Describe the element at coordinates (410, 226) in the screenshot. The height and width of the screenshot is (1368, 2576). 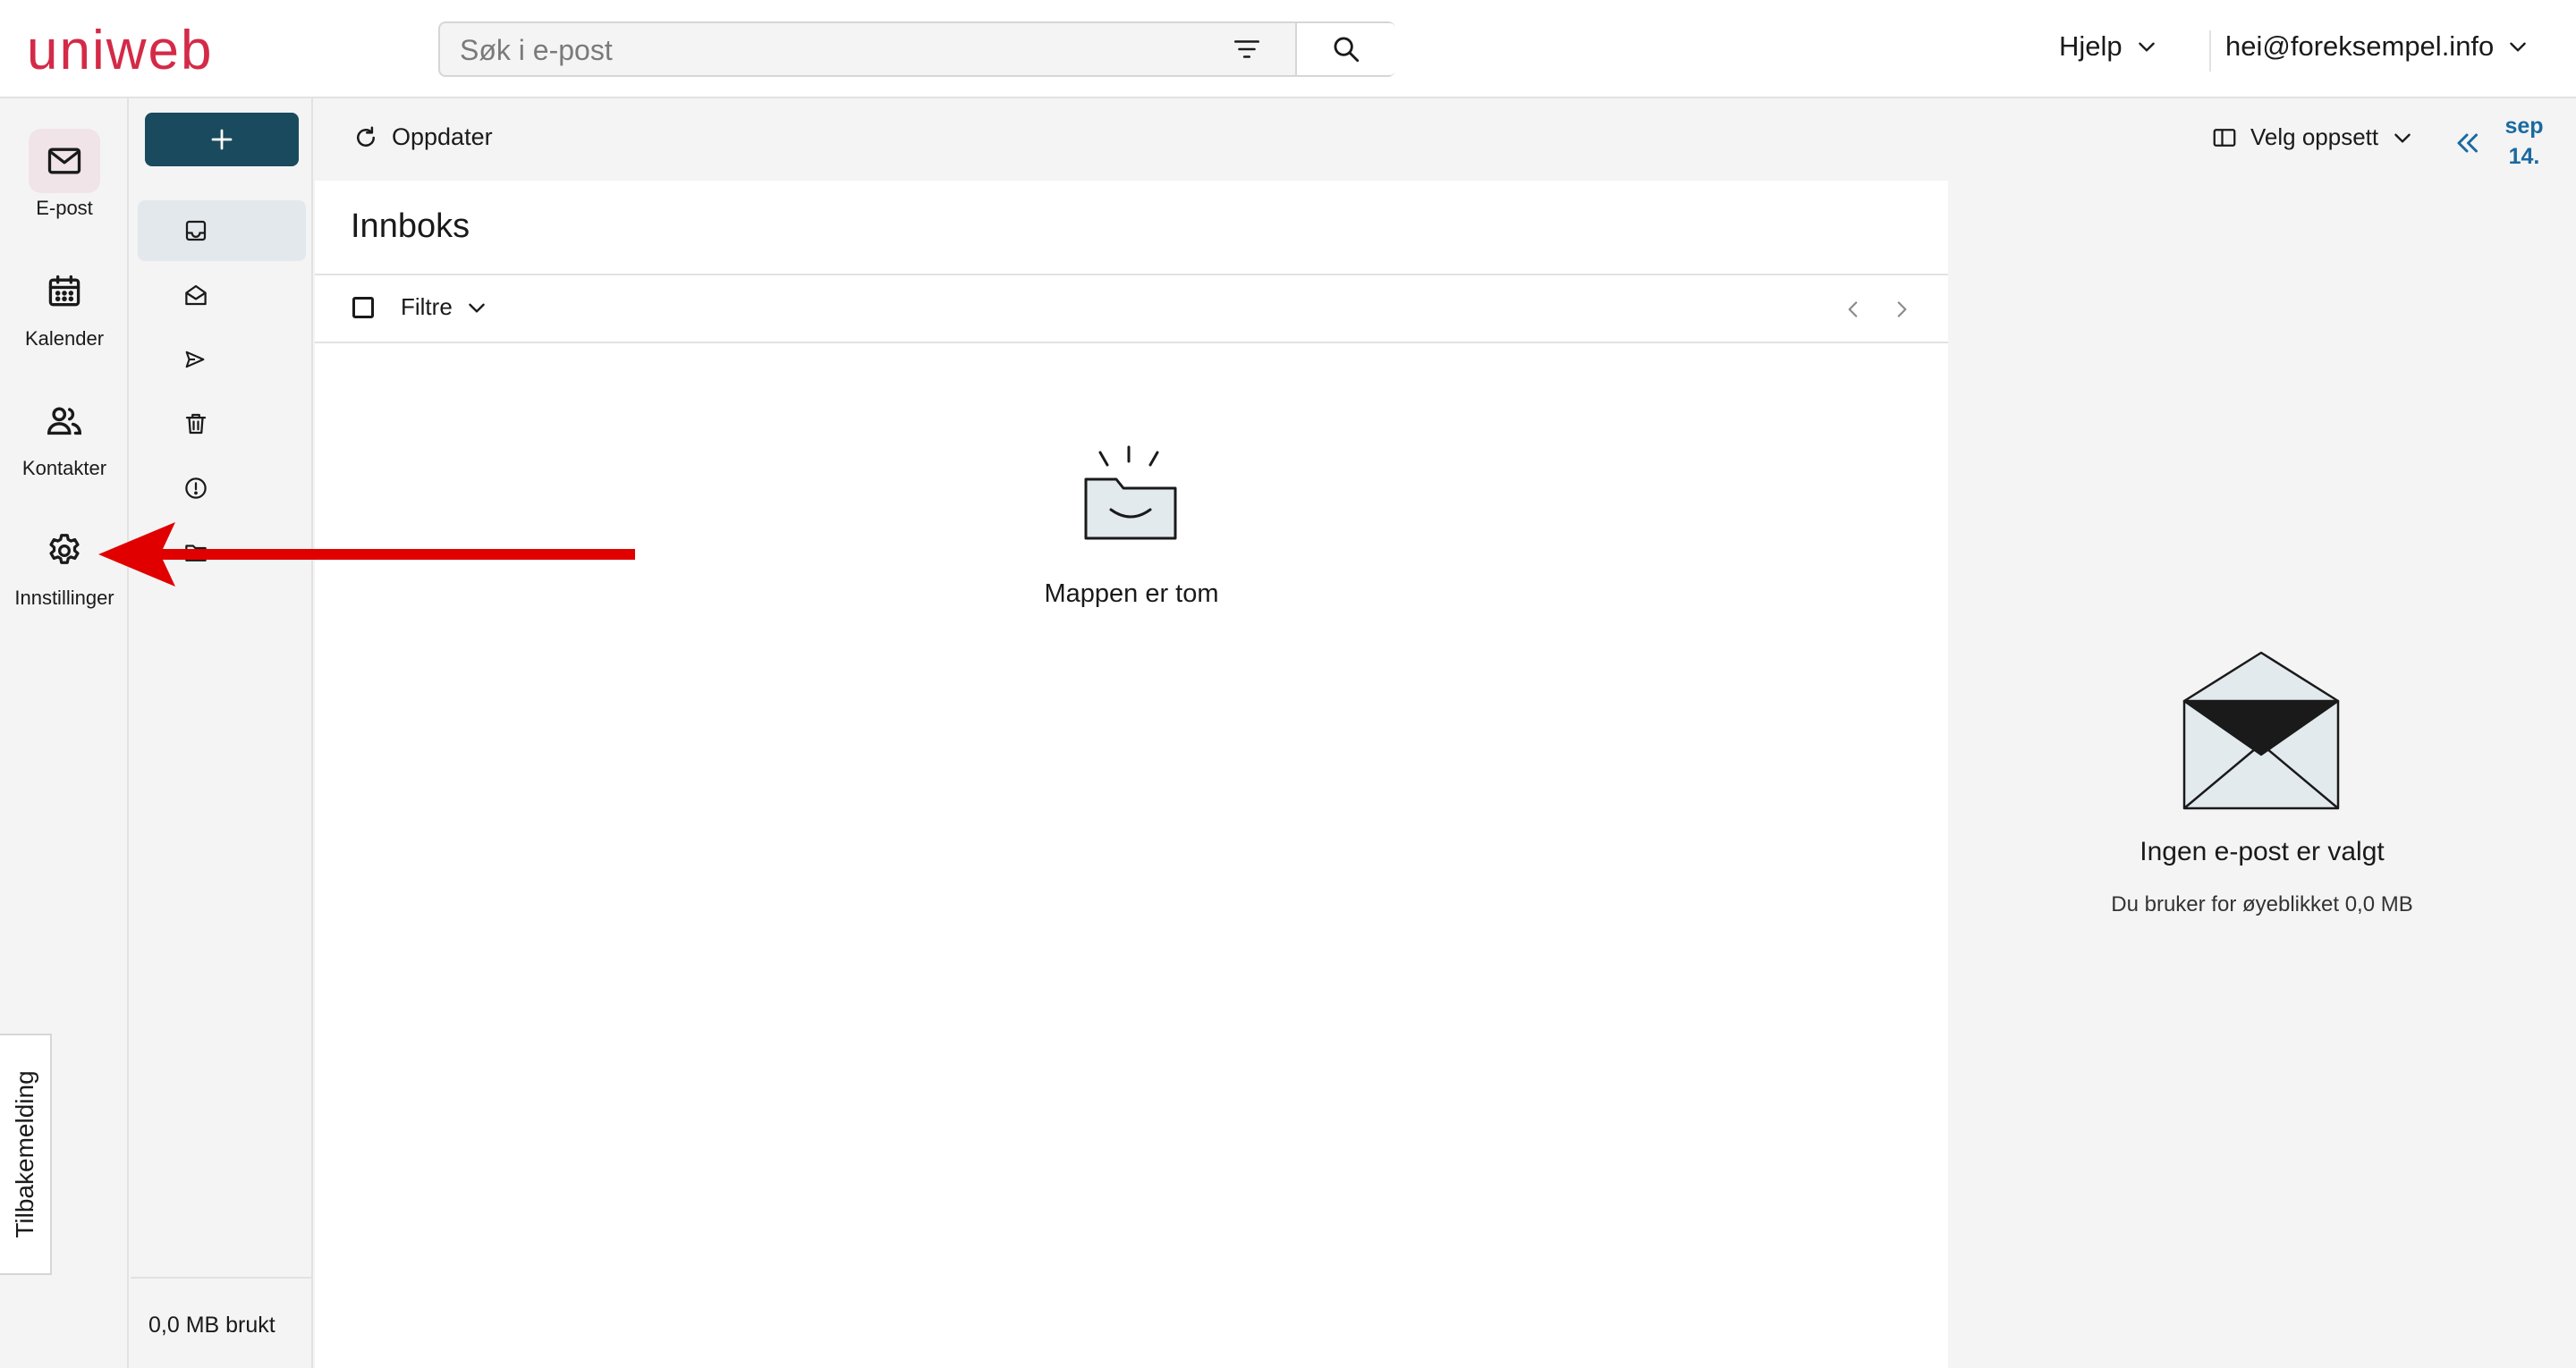
I see `folder-title: Innboks` at that location.